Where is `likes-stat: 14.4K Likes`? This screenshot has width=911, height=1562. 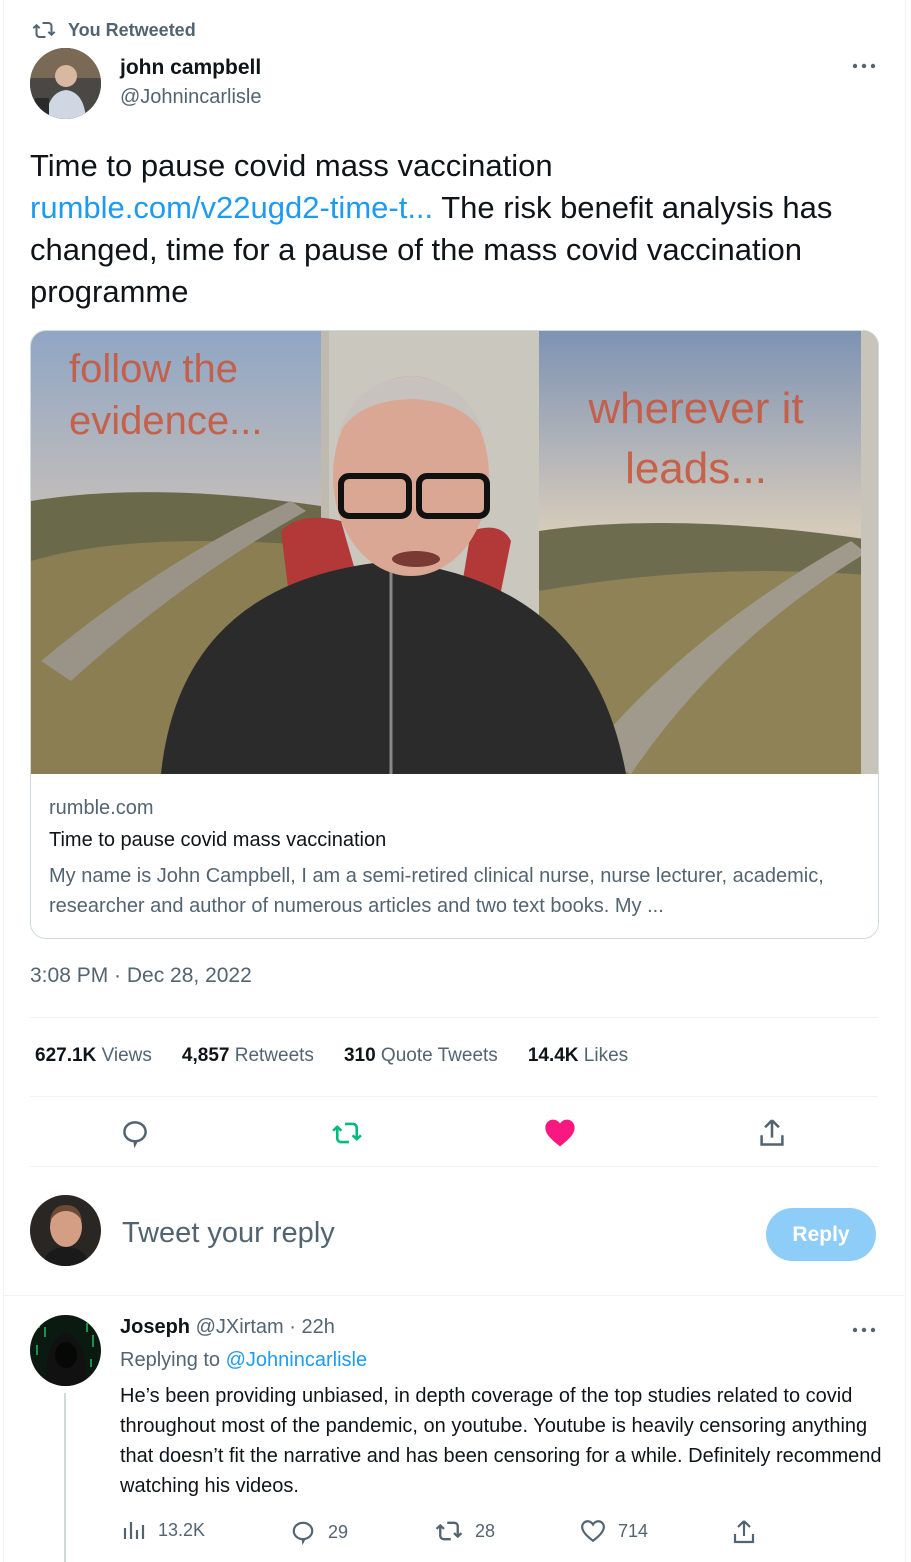 likes-stat: 14.4K Likes is located at coordinates (578, 1056).